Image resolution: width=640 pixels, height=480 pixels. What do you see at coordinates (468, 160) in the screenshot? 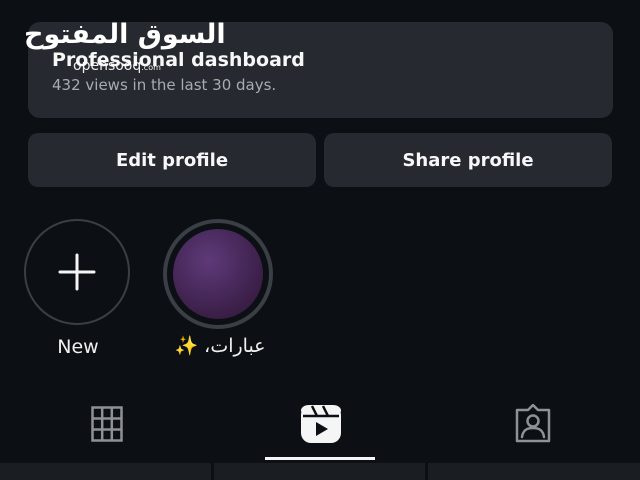
I see `share-profile-button: Share profile` at bounding box center [468, 160].